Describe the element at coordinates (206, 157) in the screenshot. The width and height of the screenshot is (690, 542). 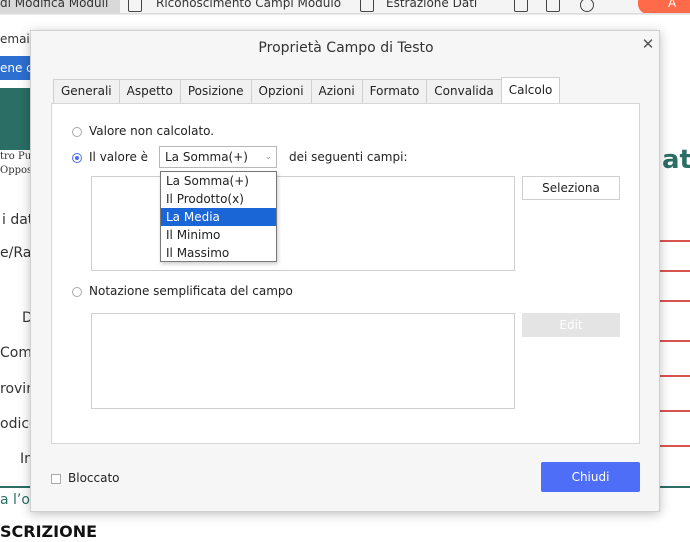
I see `selected-function: La Somma(+)` at that location.